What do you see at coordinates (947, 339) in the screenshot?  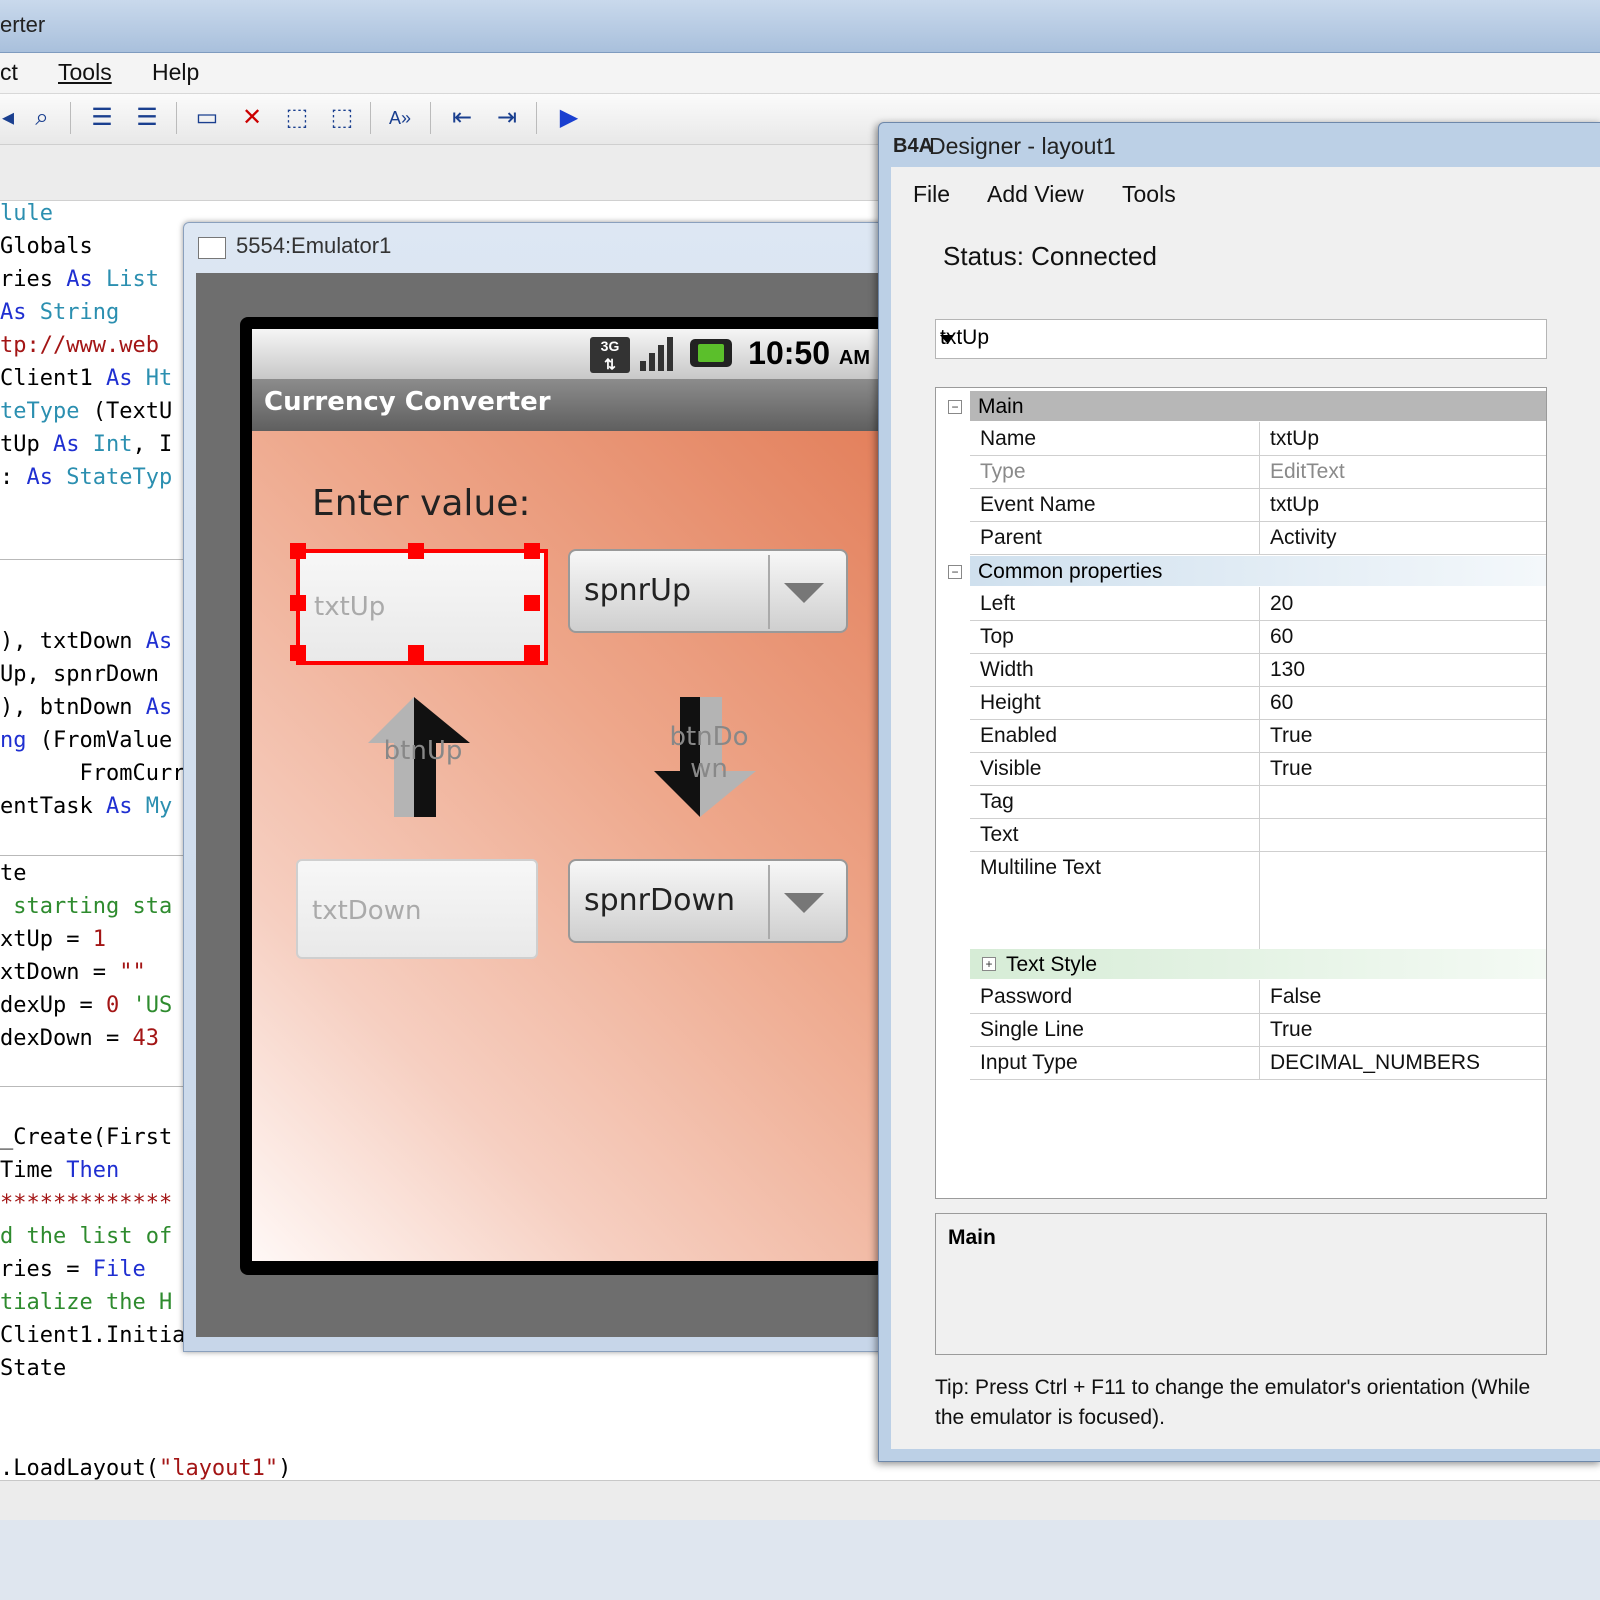 I see `chevron-down-icon` at bounding box center [947, 339].